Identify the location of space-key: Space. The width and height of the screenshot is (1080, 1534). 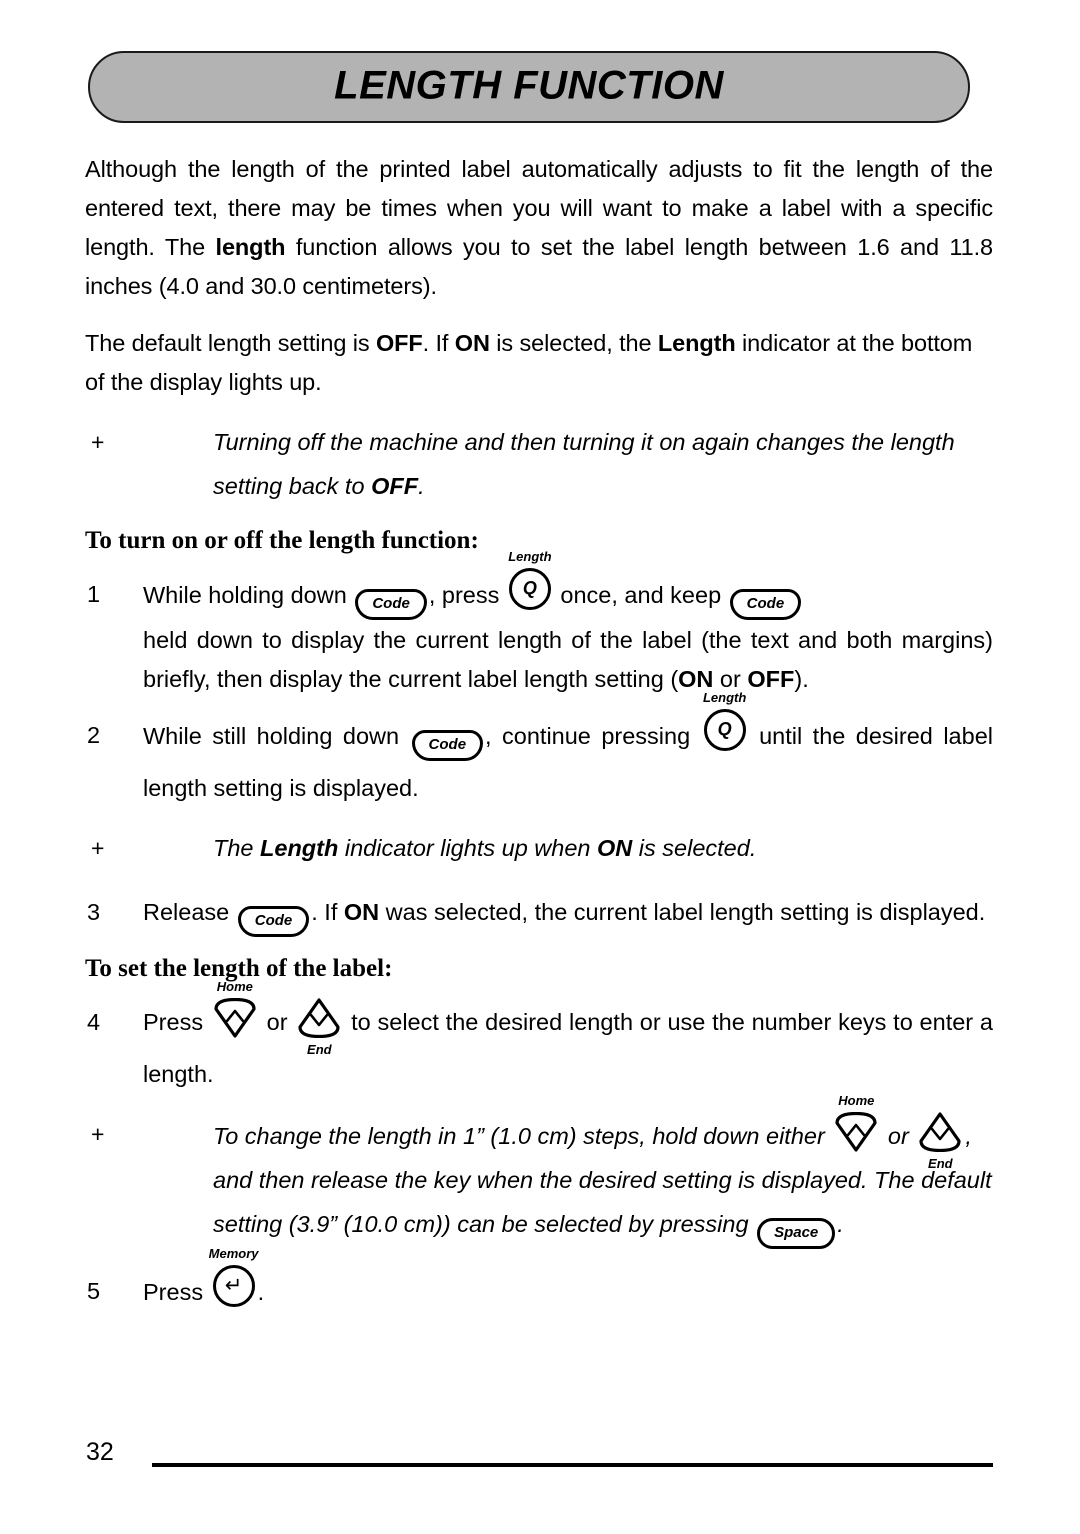
(796, 1233).